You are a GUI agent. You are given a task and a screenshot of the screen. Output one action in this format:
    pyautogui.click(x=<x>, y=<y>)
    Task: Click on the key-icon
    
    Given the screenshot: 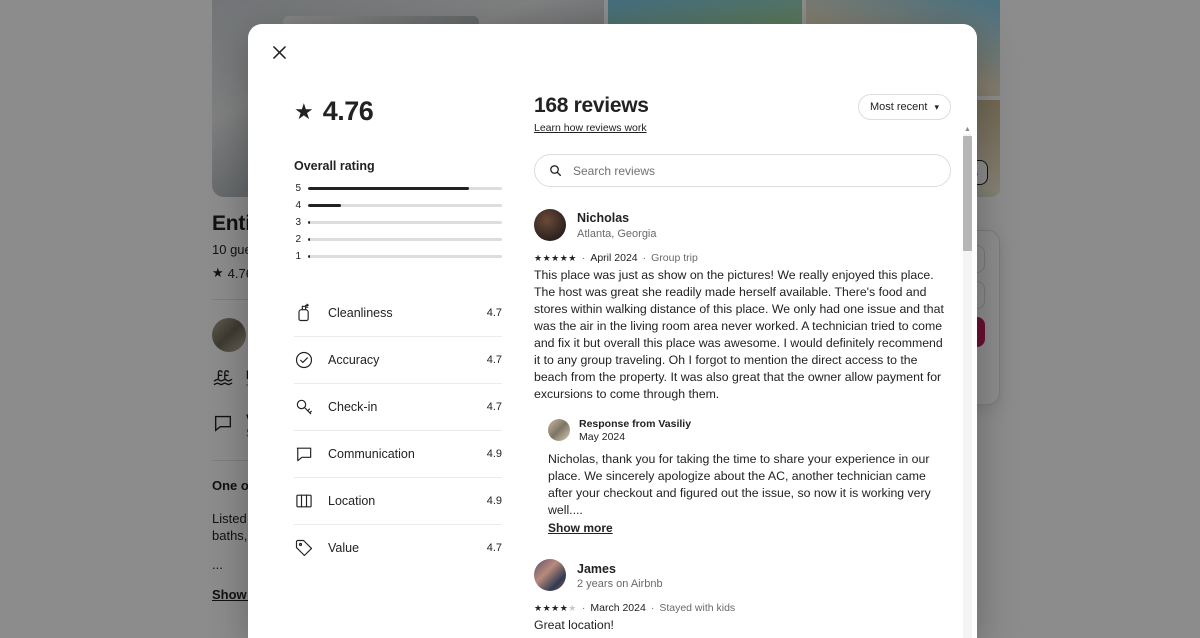 What is the action you would take?
    pyautogui.click(x=304, y=407)
    